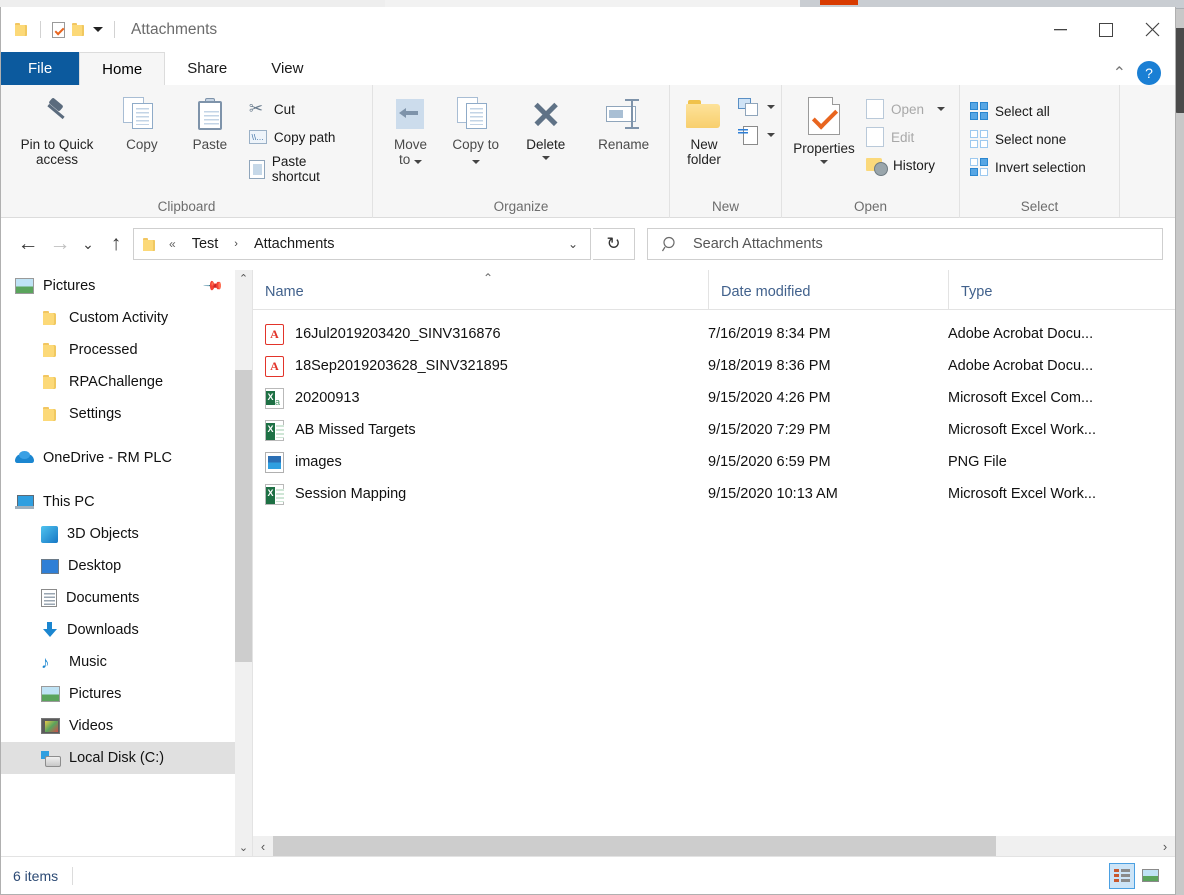  Describe the element at coordinates (1122, 875) in the screenshot. I see `details-view-button` at that location.